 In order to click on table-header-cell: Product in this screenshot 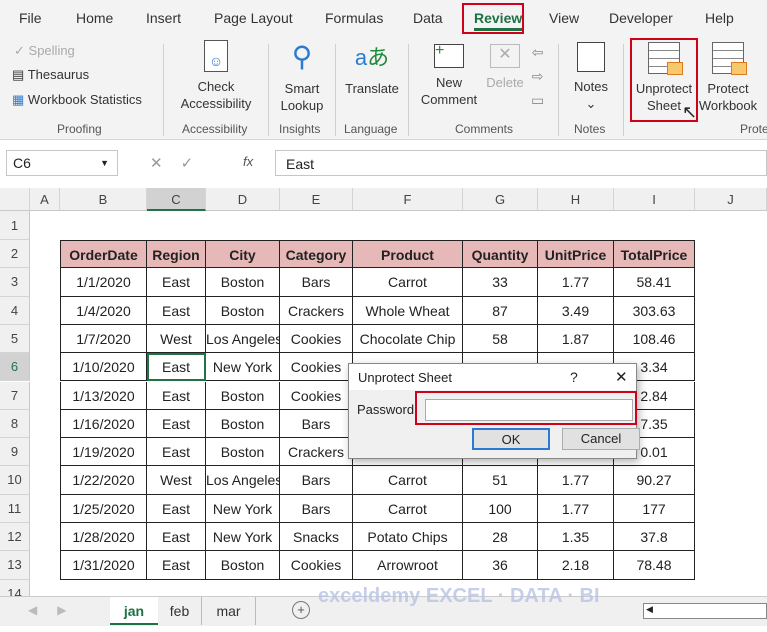, I will do `click(408, 254)`.